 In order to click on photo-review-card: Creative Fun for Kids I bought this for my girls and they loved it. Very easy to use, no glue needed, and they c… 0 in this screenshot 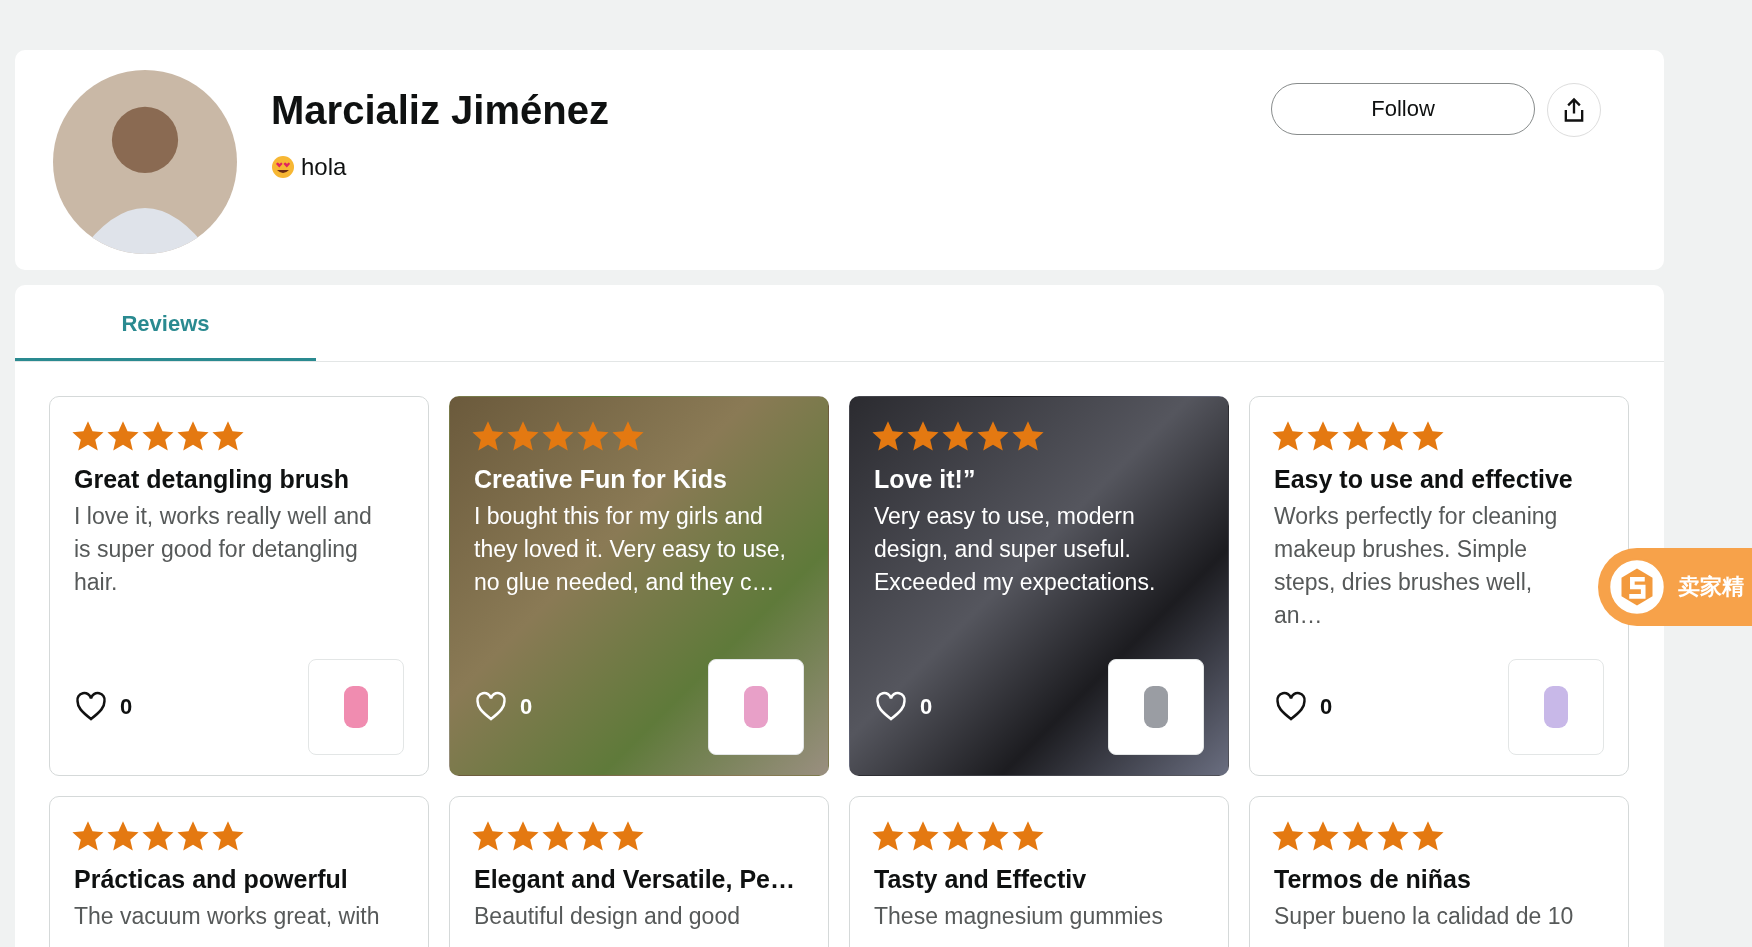, I will do `click(639, 586)`.